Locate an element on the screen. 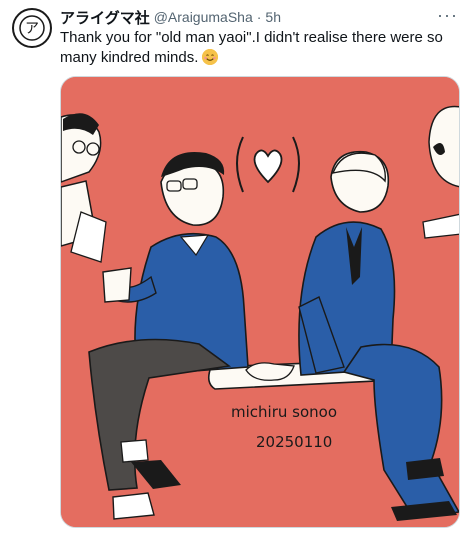 This screenshot has width=474, height=535. tweet-header: アライグマ社 @AraigumaSha · 5h ··· is located at coordinates (259, 17).